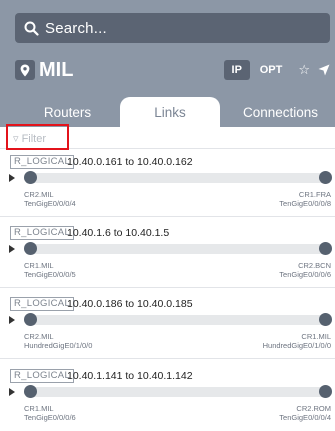  I want to click on node-b-interface: TenGigE0/0/0/4, so click(305, 417).